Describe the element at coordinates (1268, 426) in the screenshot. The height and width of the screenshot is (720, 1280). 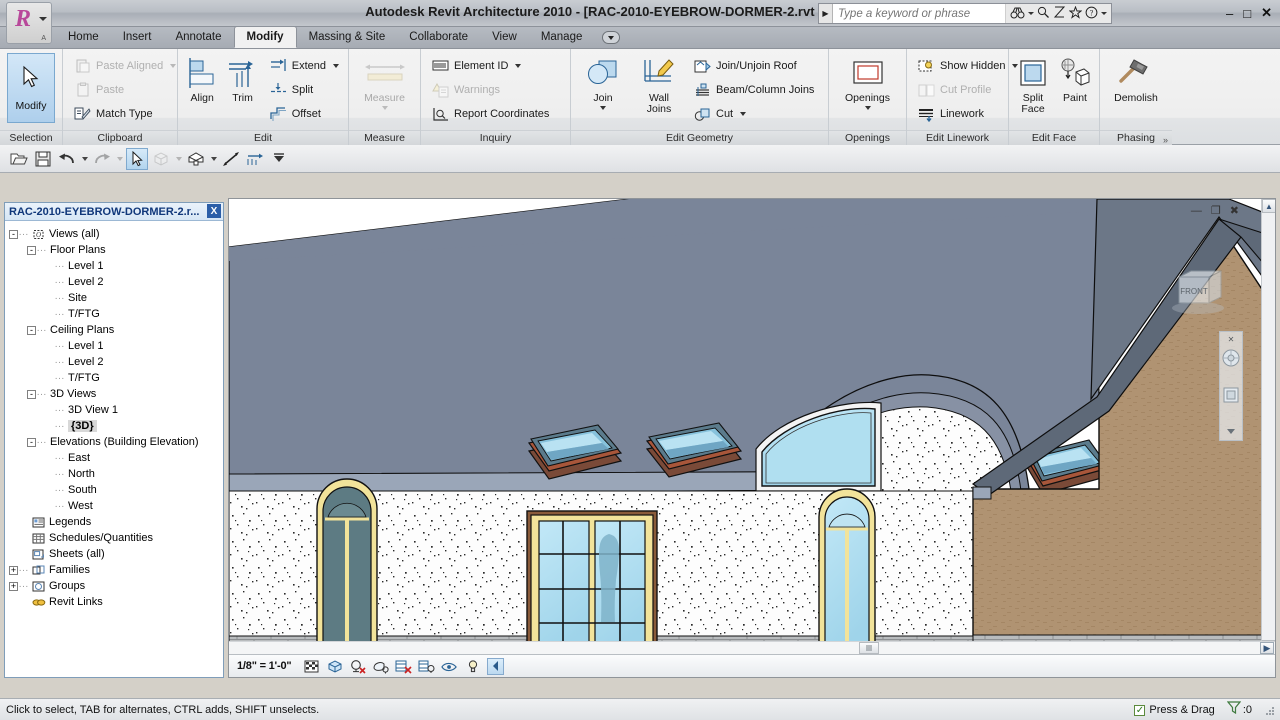
I see `view-vertical-scrollbar: ▲ ▼` at that location.